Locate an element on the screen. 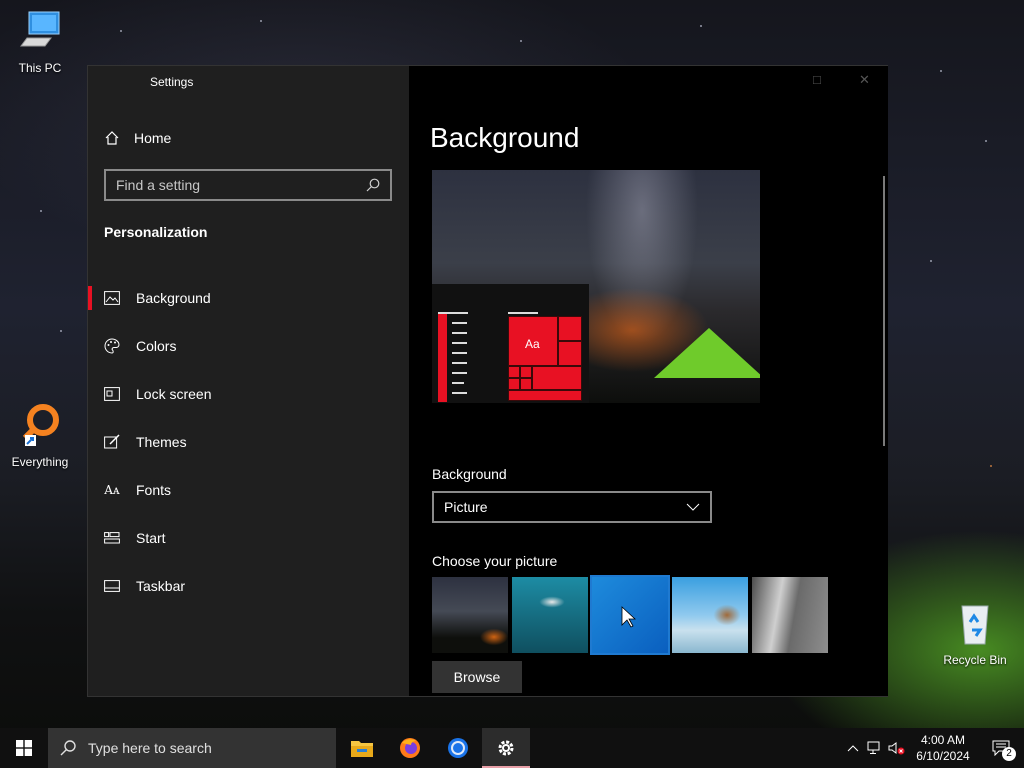  desktop-preview-mock: Aa is located at coordinates (510, 343).